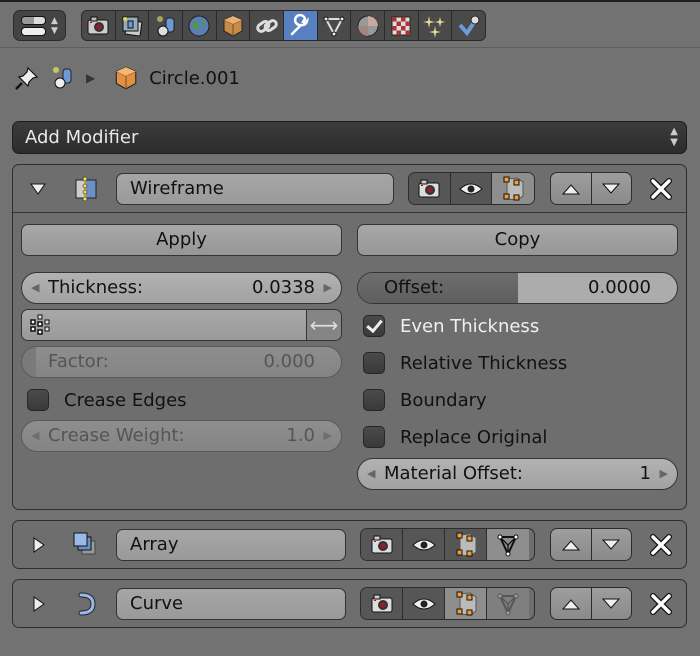 This screenshot has width=700, height=656. I want to click on move-buttons, so click(591, 603).